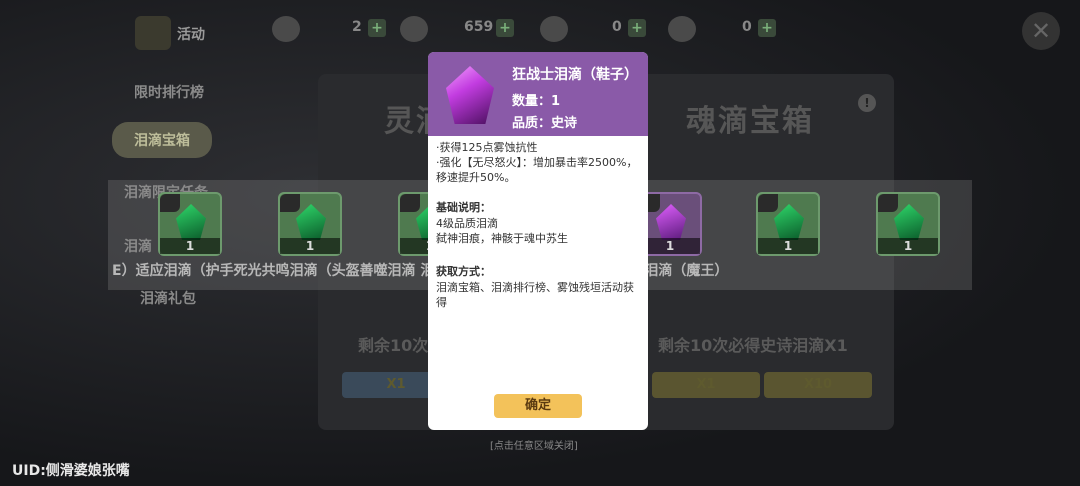 The image size is (1080, 486). Describe the element at coordinates (867, 103) in the screenshot. I see `info-icon: !` at that location.